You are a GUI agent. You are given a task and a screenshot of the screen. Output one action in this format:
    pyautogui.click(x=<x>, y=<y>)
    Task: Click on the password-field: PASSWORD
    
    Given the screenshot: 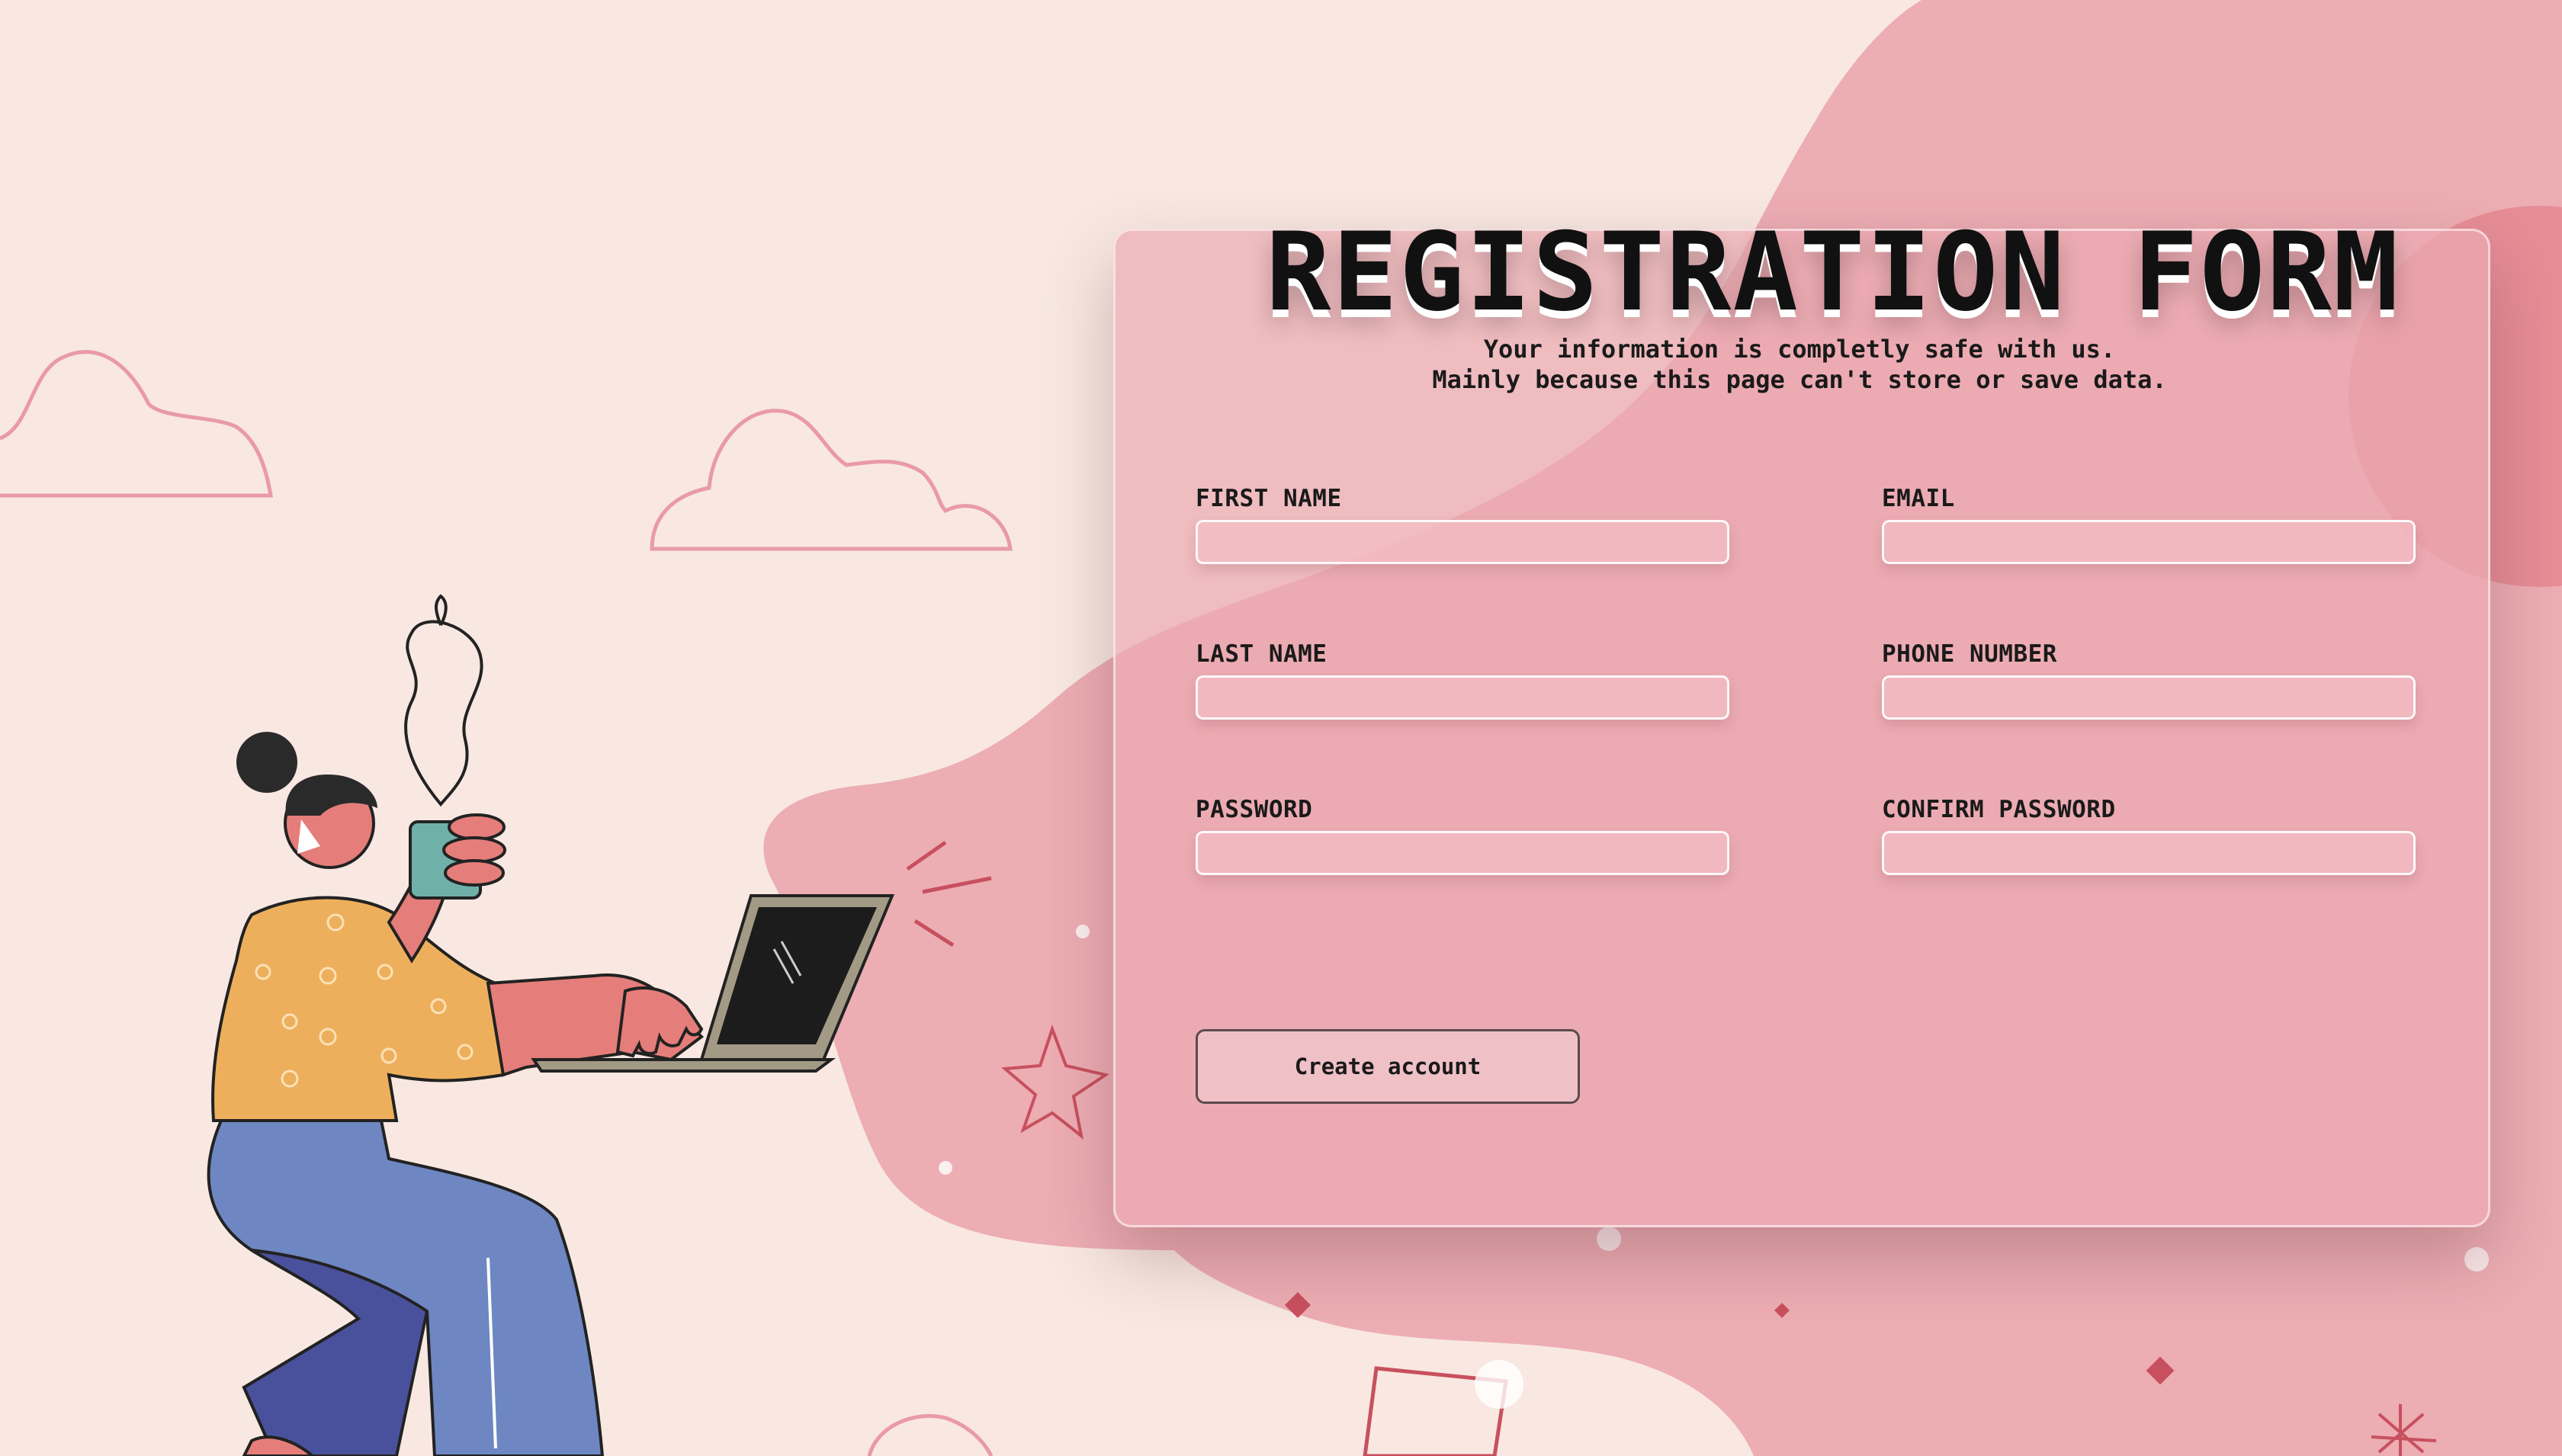 What is the action you would take?
    pyautogui.click(x=1462, y=835)
    